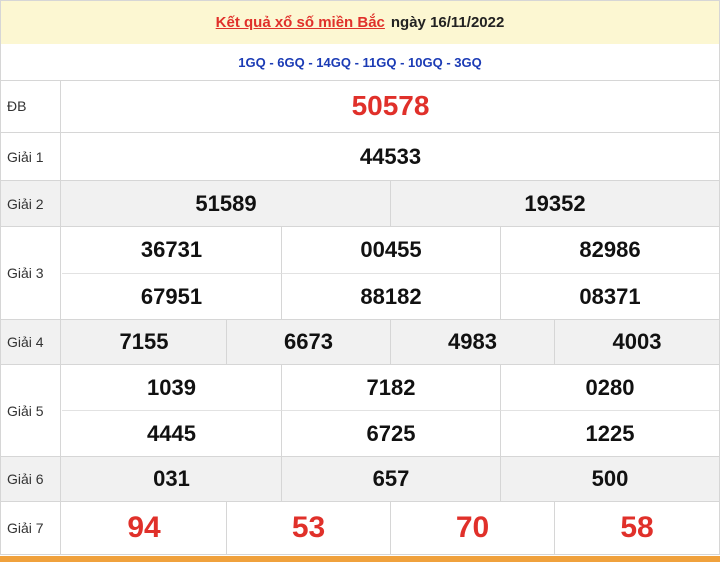 The height and width of the screenshot is (562, 720). What do you see at coordinates (31, 528) in the screenshot?
I see `label-prize-7: Giải 7` at bounding box center [31, 528].